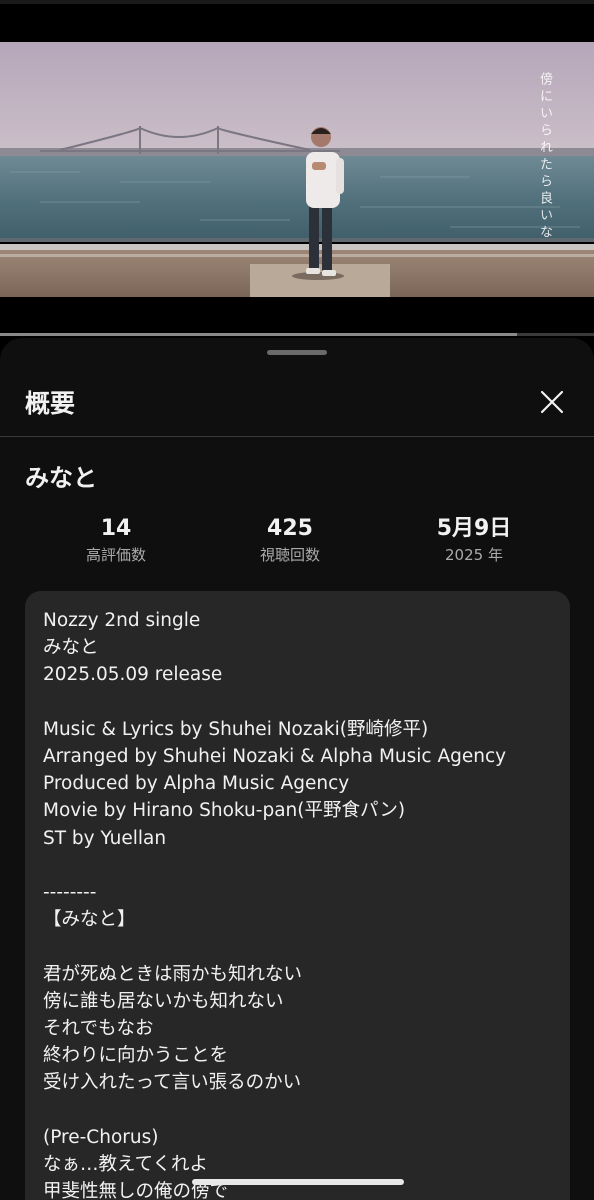  What do you see at coordinates (116, 528) in the screenshot?
I see `likes-count: 14` at bounding box center [116, 528].